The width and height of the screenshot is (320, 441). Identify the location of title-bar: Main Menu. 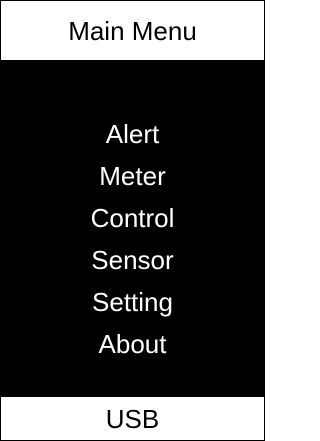
(132, 31).